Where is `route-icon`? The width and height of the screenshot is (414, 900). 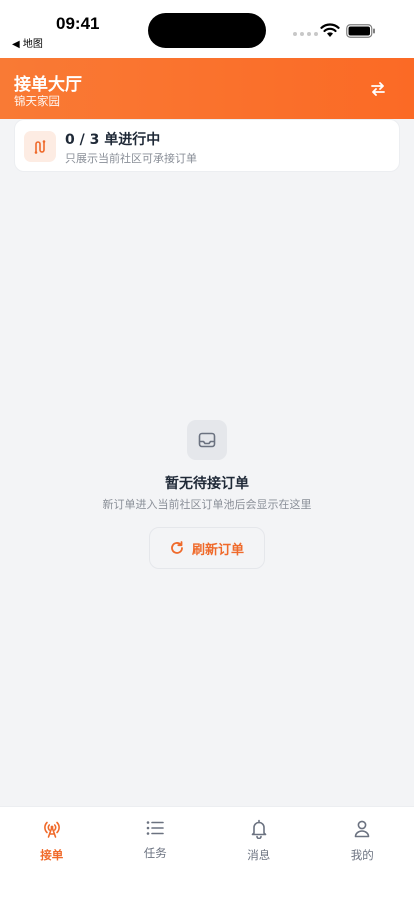
route-icon is located at coordinates (40, 146).